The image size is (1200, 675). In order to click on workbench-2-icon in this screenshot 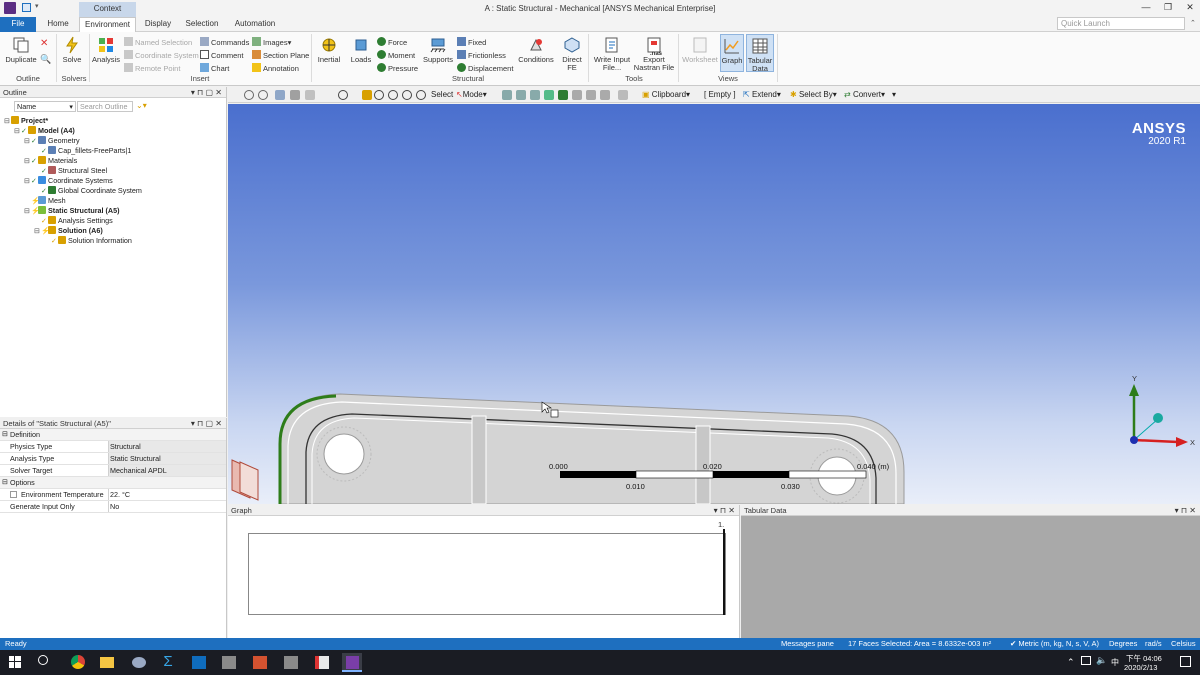, I will do `click(291, 662)`.